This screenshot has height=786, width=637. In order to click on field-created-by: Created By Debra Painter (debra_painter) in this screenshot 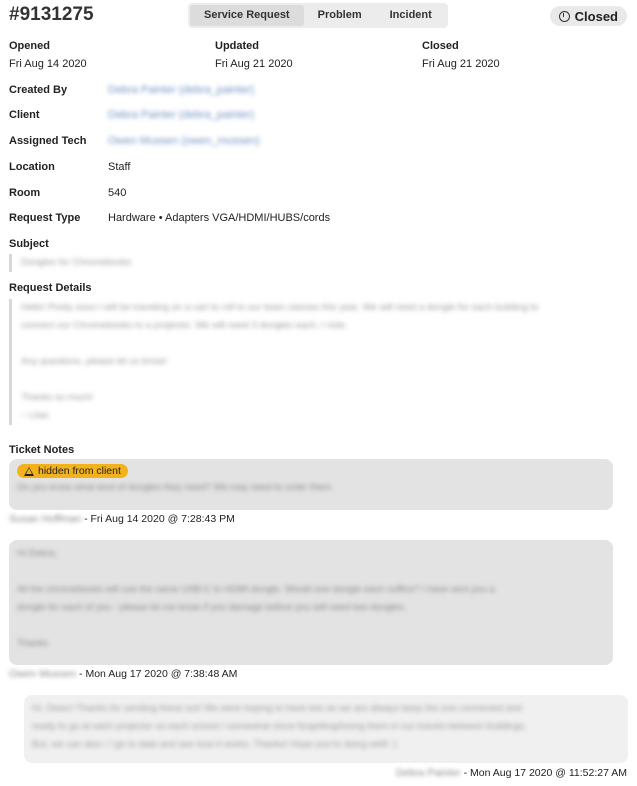, I will do `click(131, 90)`.